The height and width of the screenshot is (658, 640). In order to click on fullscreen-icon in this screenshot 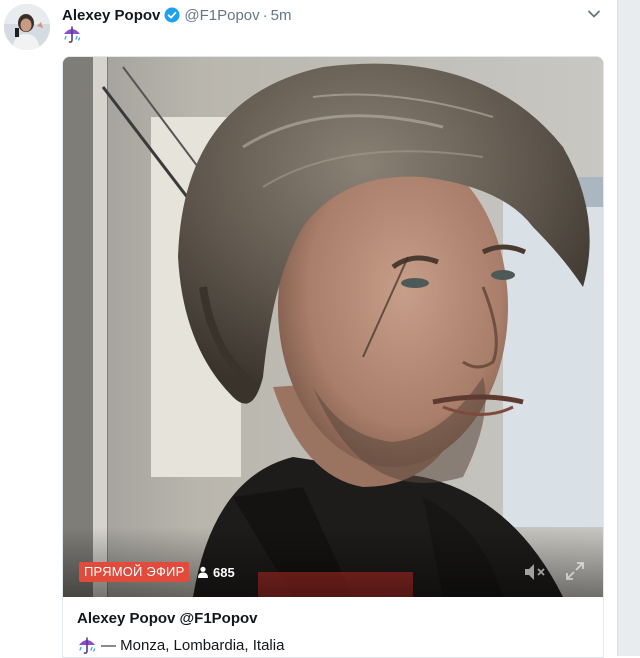, I will do `click(575, 573)`.